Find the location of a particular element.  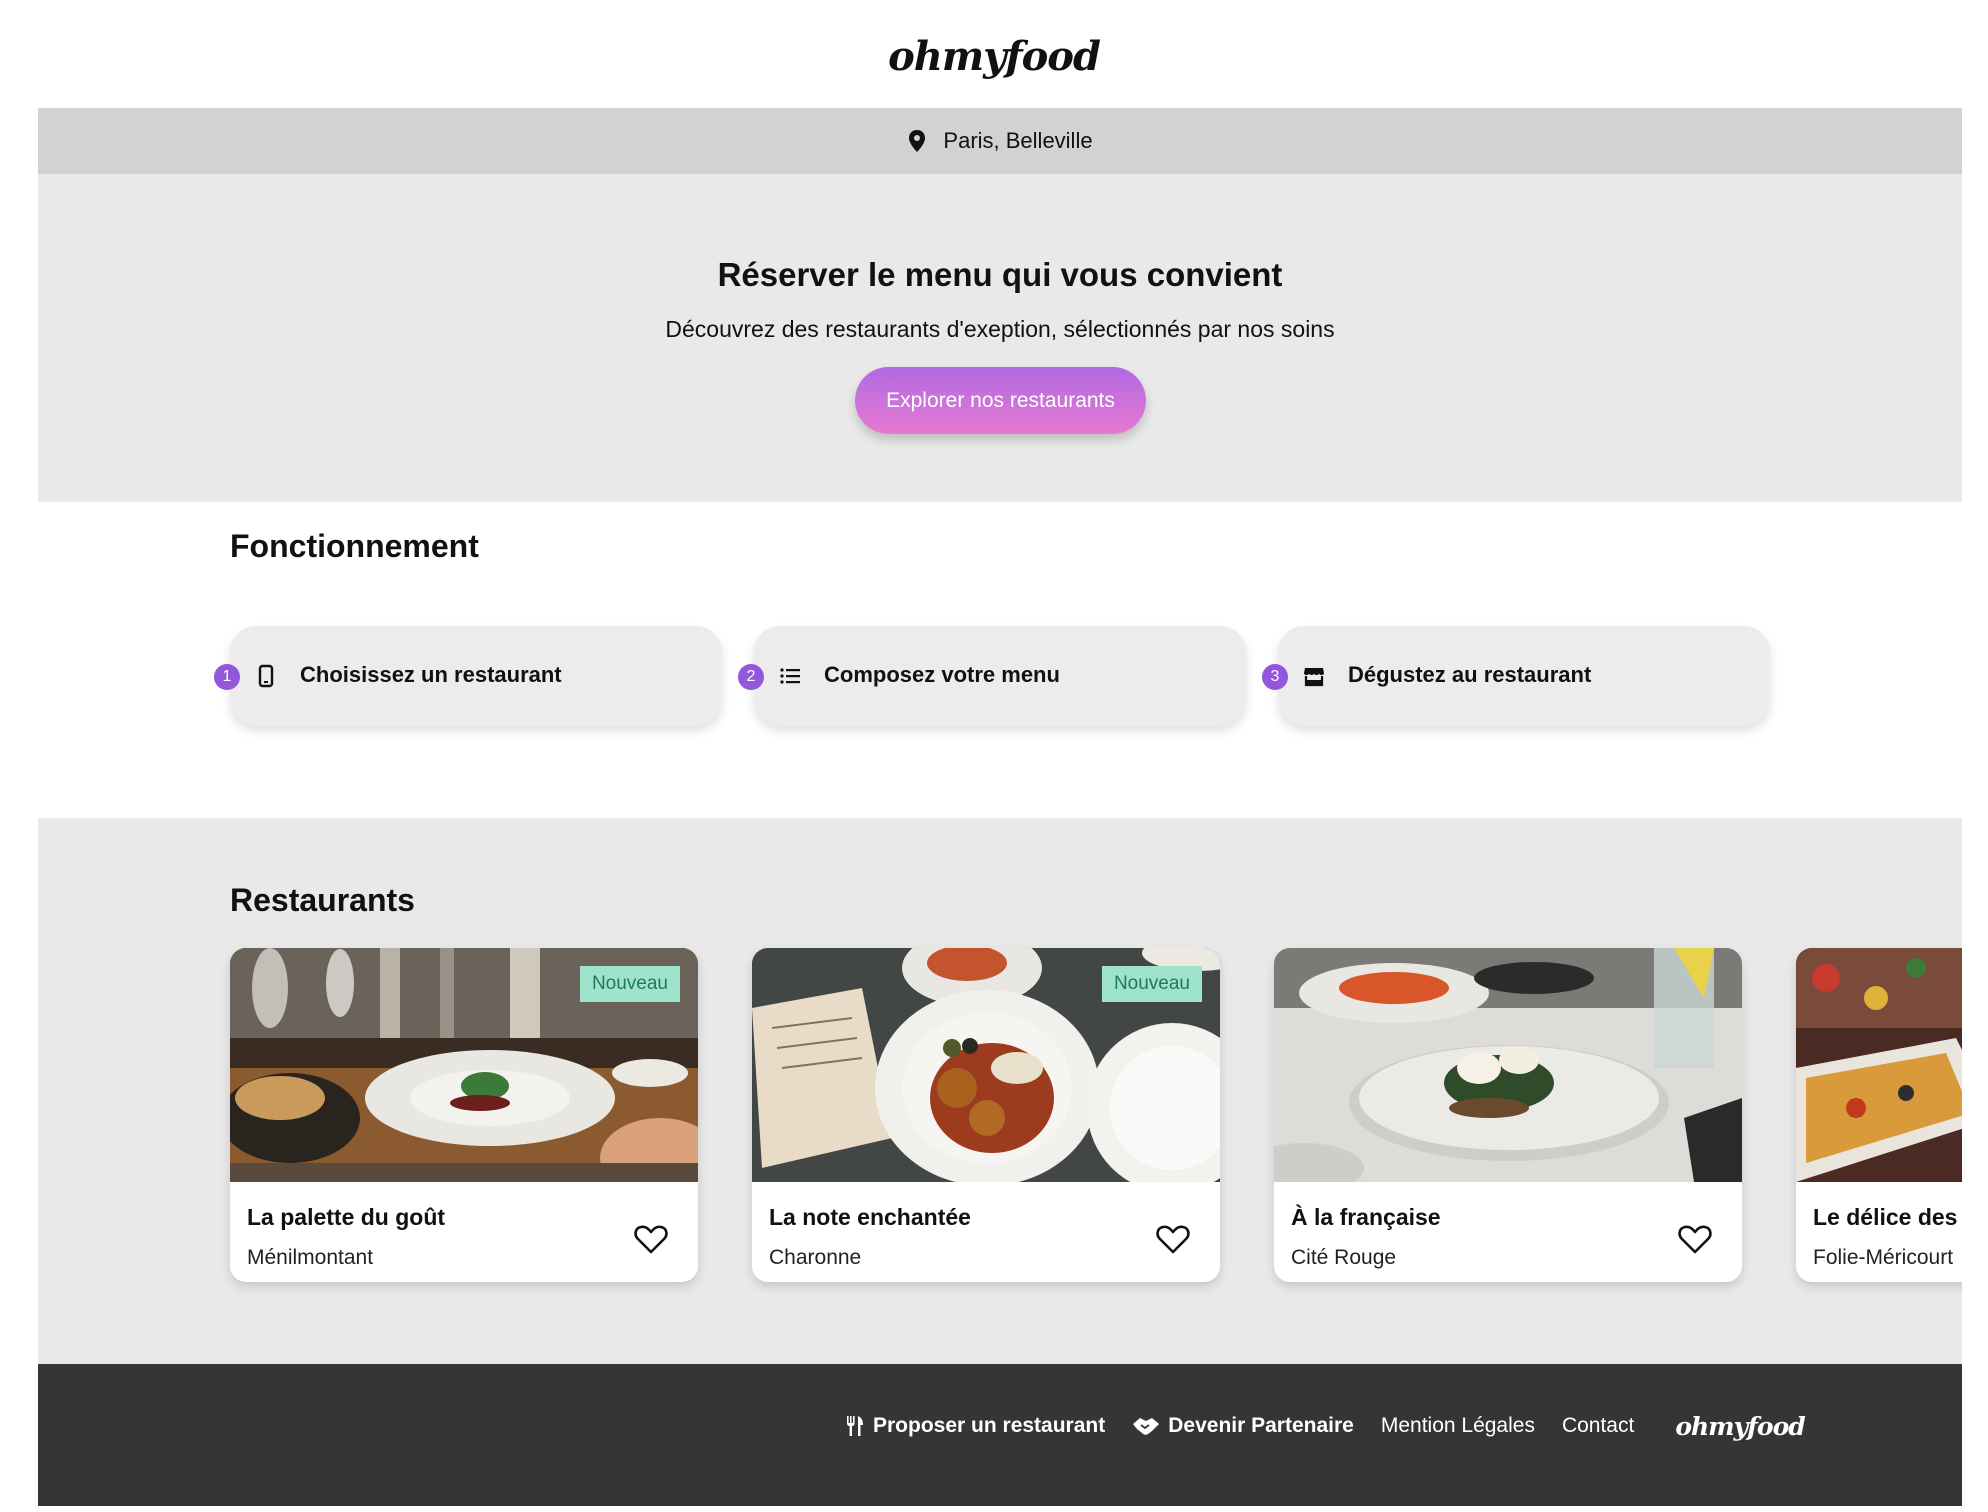

step-number: 2 is located at coordinates (751, 677).